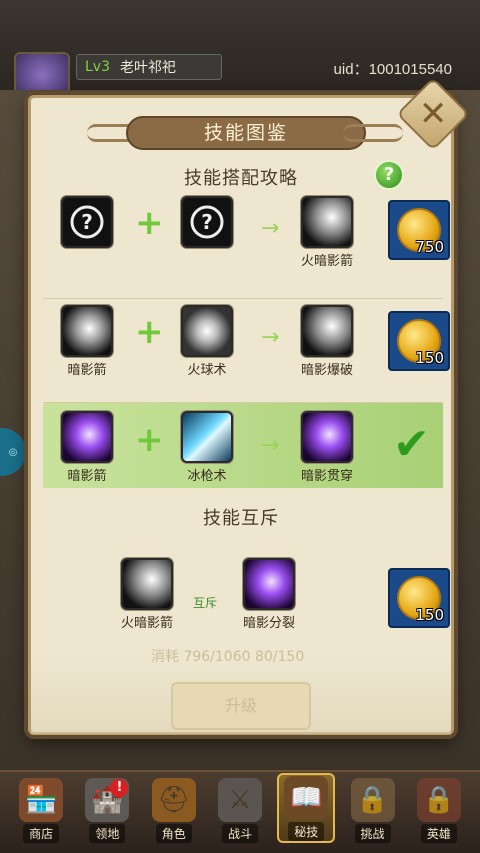 The image size is (480, 853). I want to click on exclusive-row: 火暗影箭 互斥 暗影分裂 150, so click(246, 602).